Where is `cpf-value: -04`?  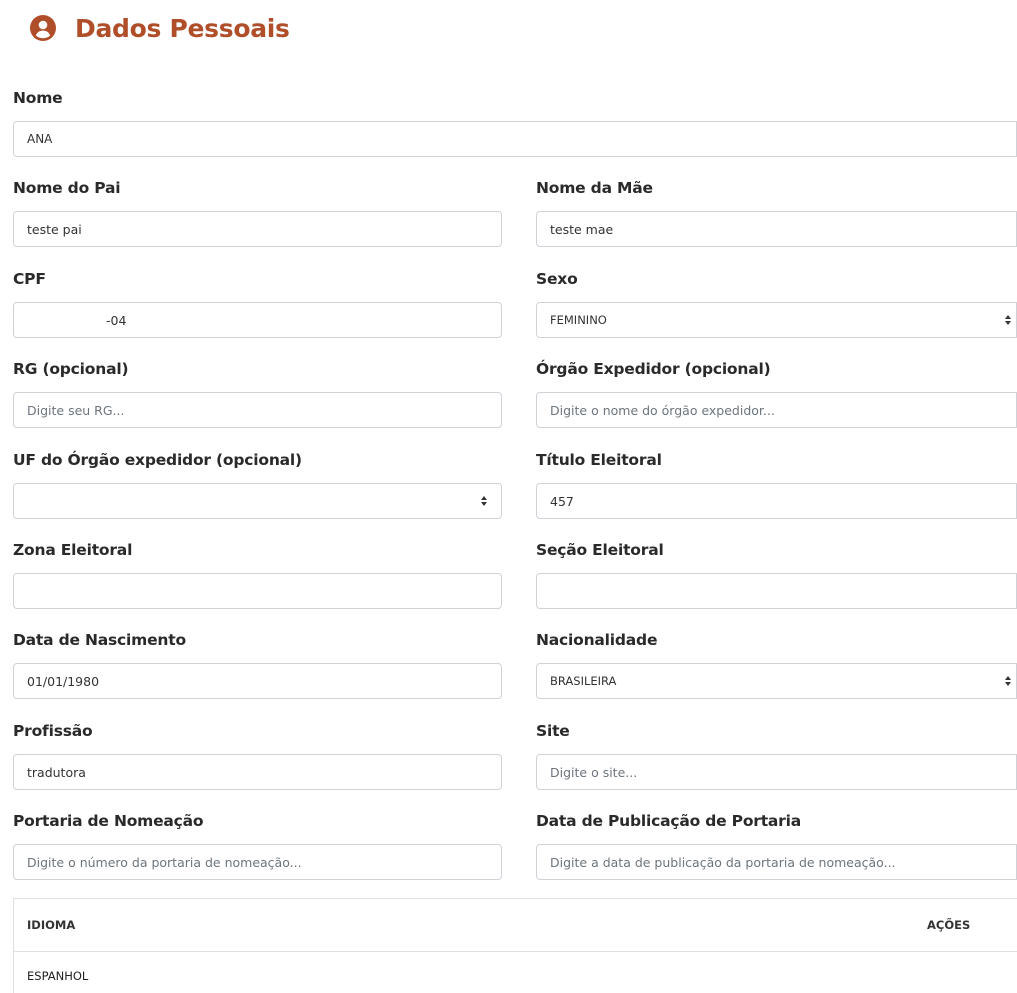 cpf-value: -04 is located at coordinates (116, 320).